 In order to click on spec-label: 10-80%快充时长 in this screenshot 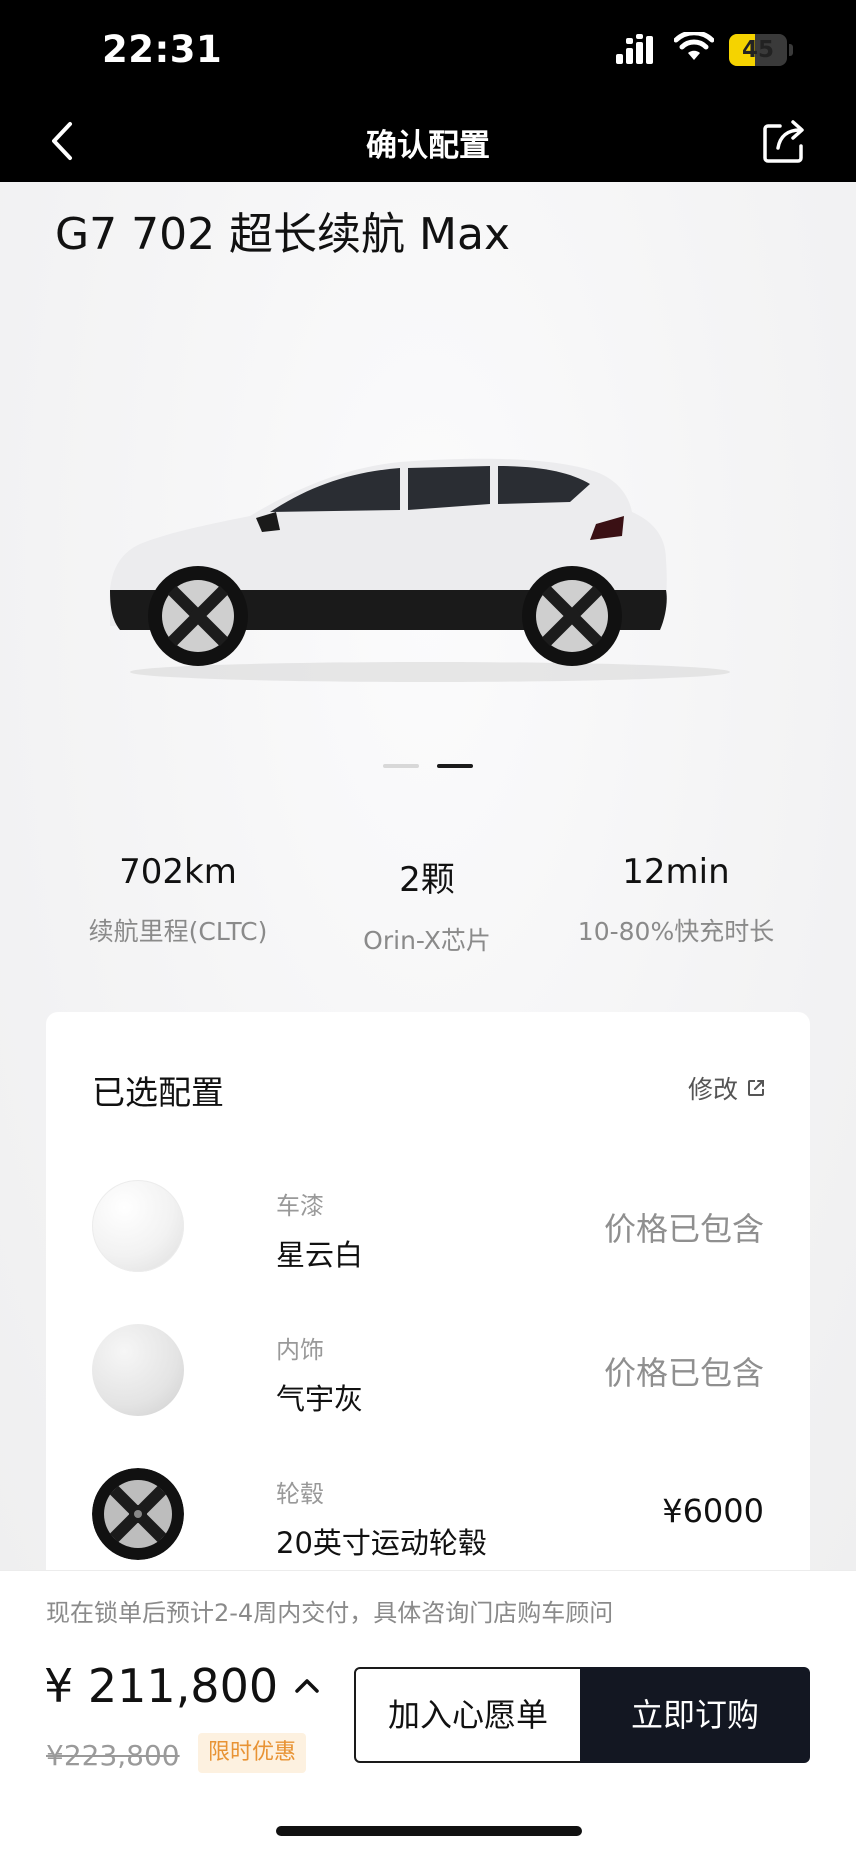, I will do `click(676, 931)`.